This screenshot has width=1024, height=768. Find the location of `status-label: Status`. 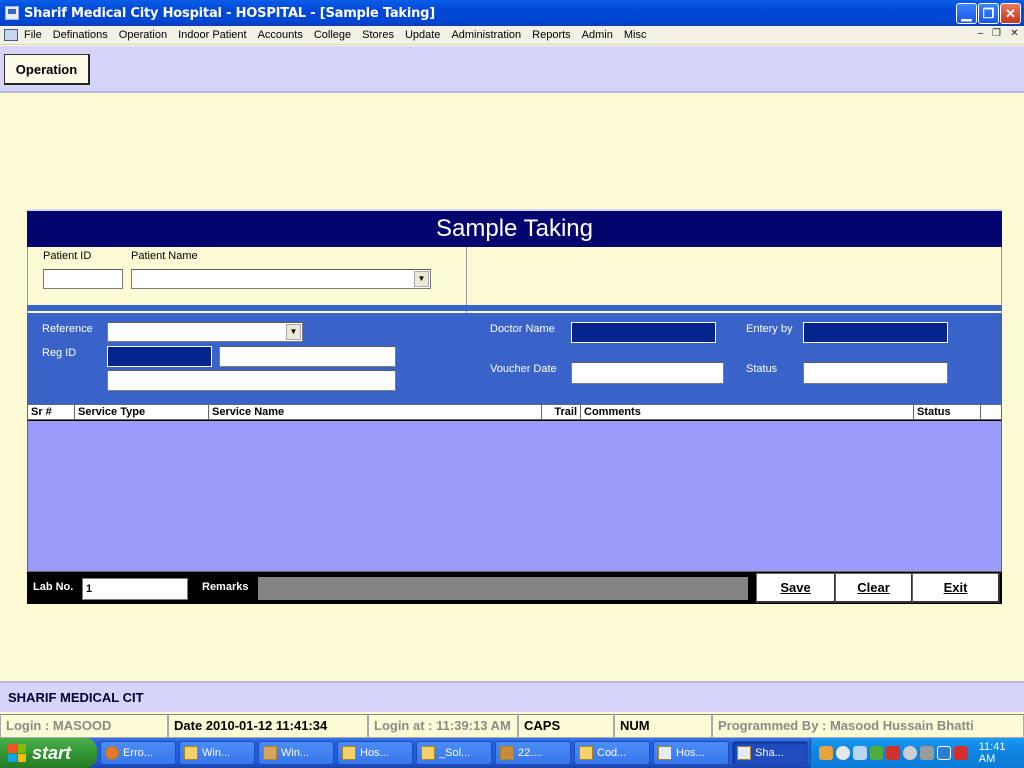

status-label: Status is located at coordinates (762, 369).